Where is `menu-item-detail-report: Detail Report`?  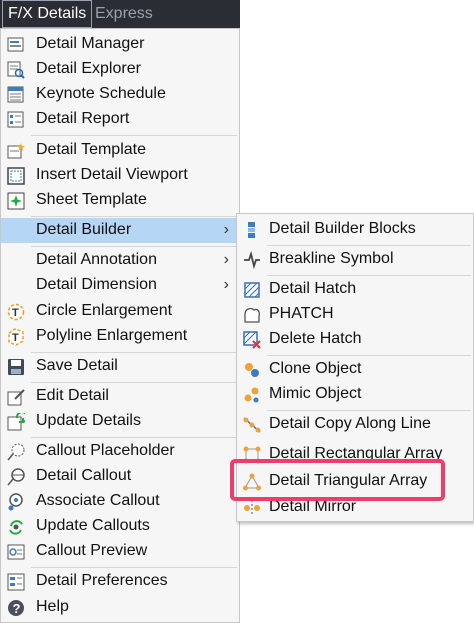
menu-item-detail-report: Detail Report is located at coordinates (120, 119).